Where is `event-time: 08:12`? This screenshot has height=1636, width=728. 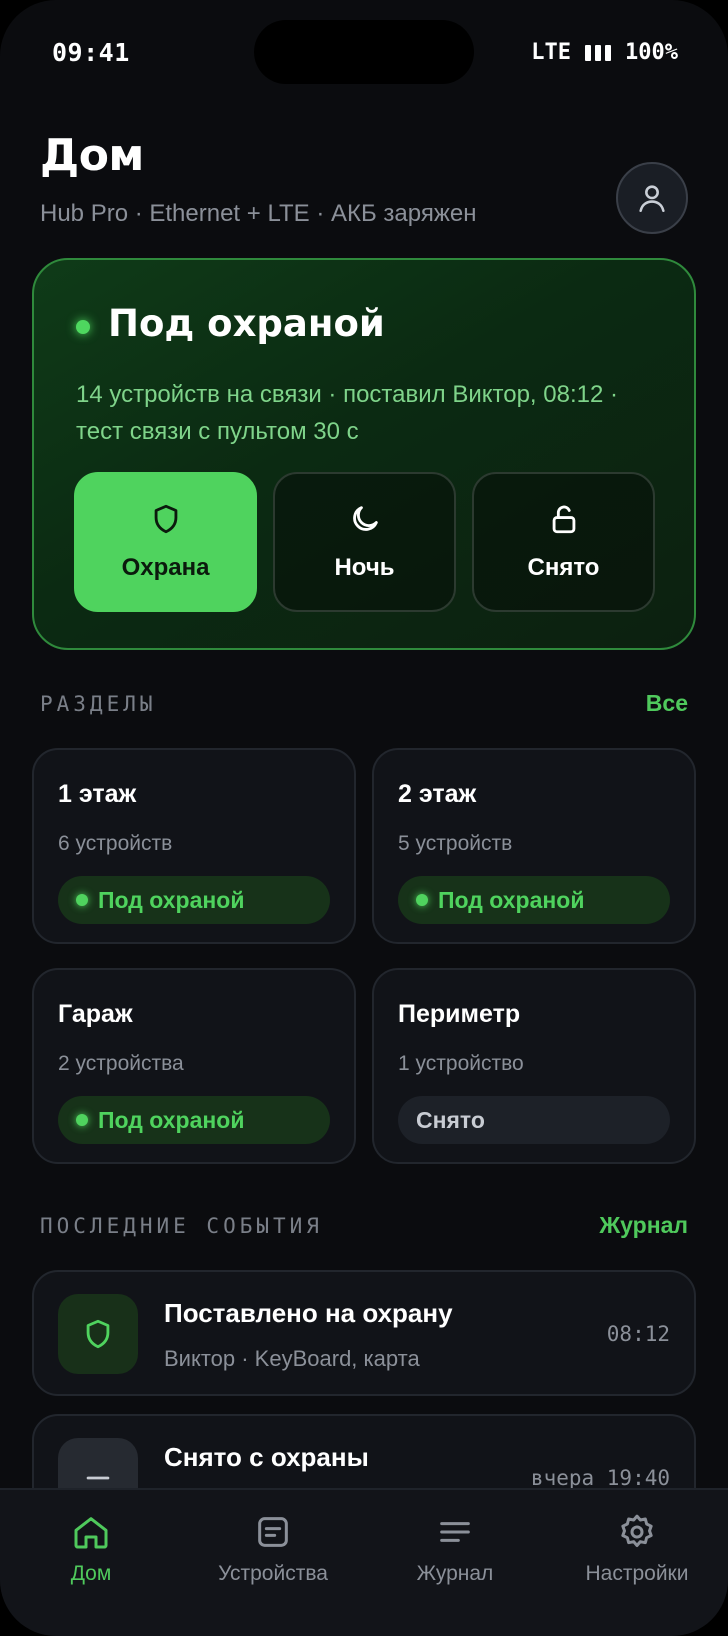
event-time: 08:12 is located at coordinates (638, 1334).